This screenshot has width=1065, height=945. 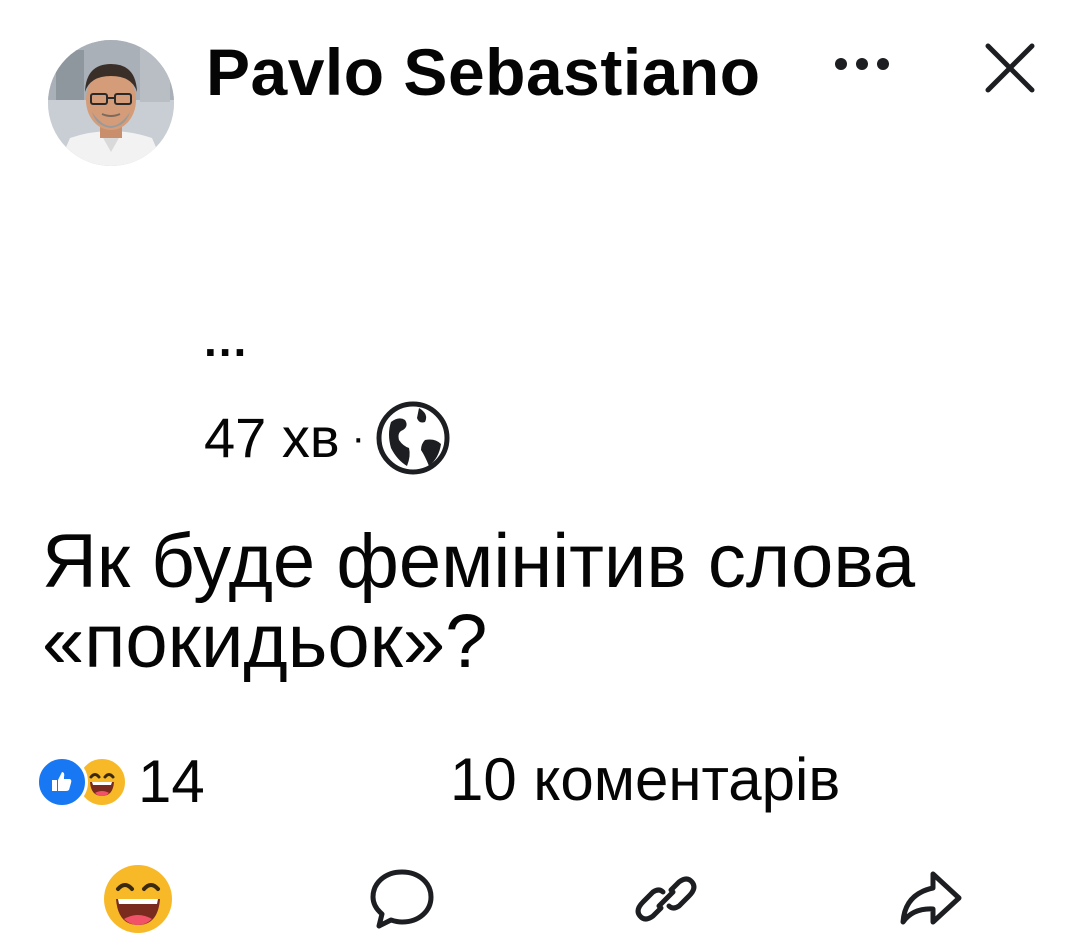 What do you see at coordinates (413, 438) in the screenshot?
I see `globe-icon` at bounding box center [413, 438].